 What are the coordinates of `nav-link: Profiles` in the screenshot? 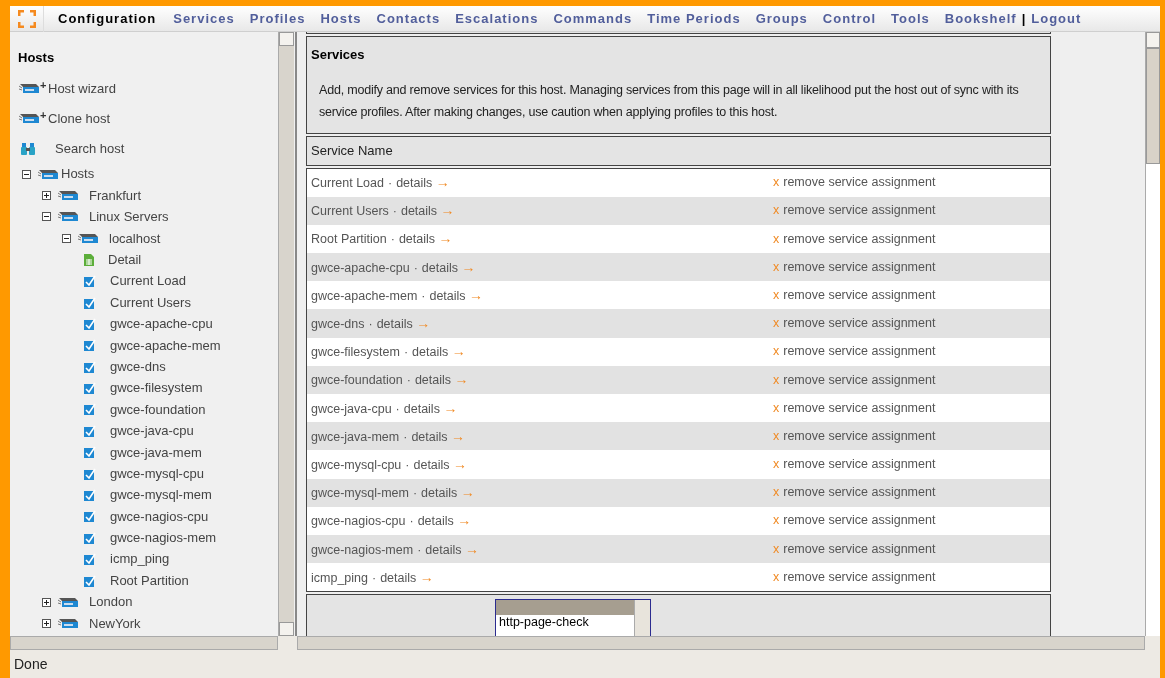 It's located at (277, 18).